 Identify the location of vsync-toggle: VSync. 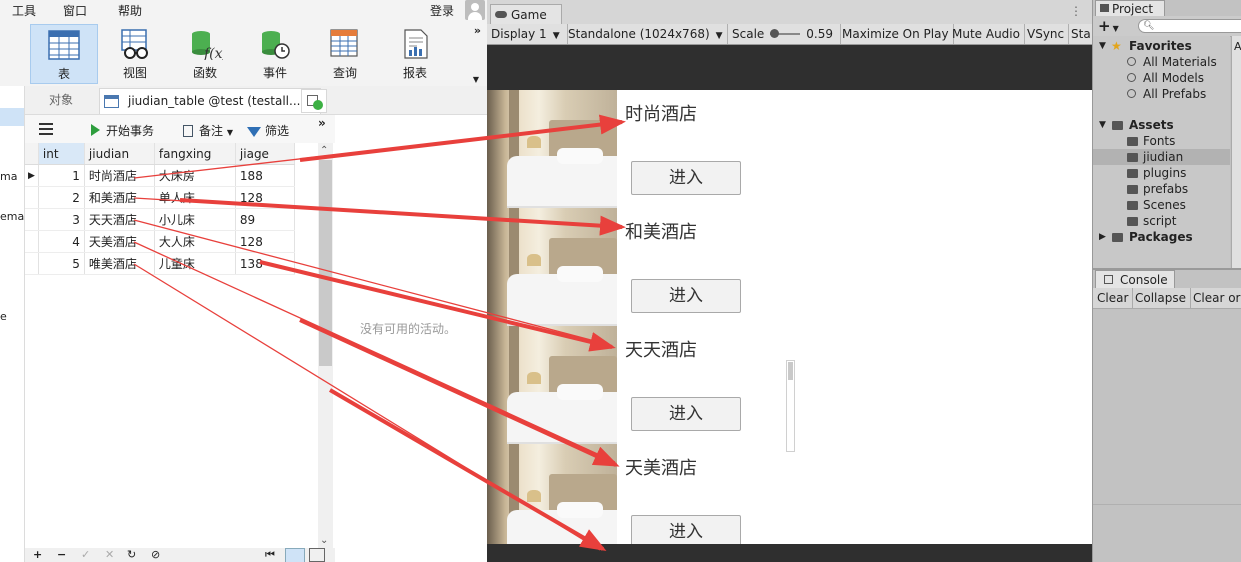
(1046, 34).